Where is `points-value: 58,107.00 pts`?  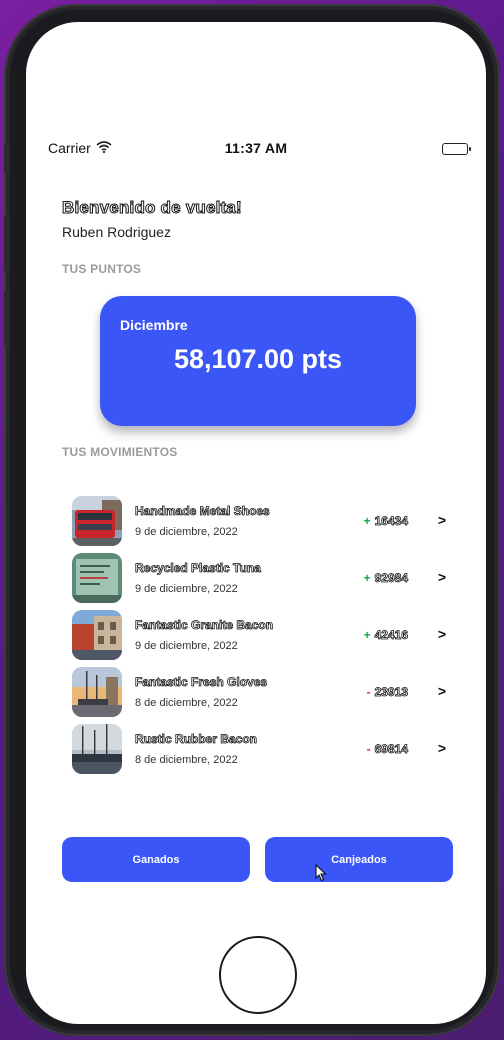
points-value: 58,107.00 pts is located at coordinates (258, 359).